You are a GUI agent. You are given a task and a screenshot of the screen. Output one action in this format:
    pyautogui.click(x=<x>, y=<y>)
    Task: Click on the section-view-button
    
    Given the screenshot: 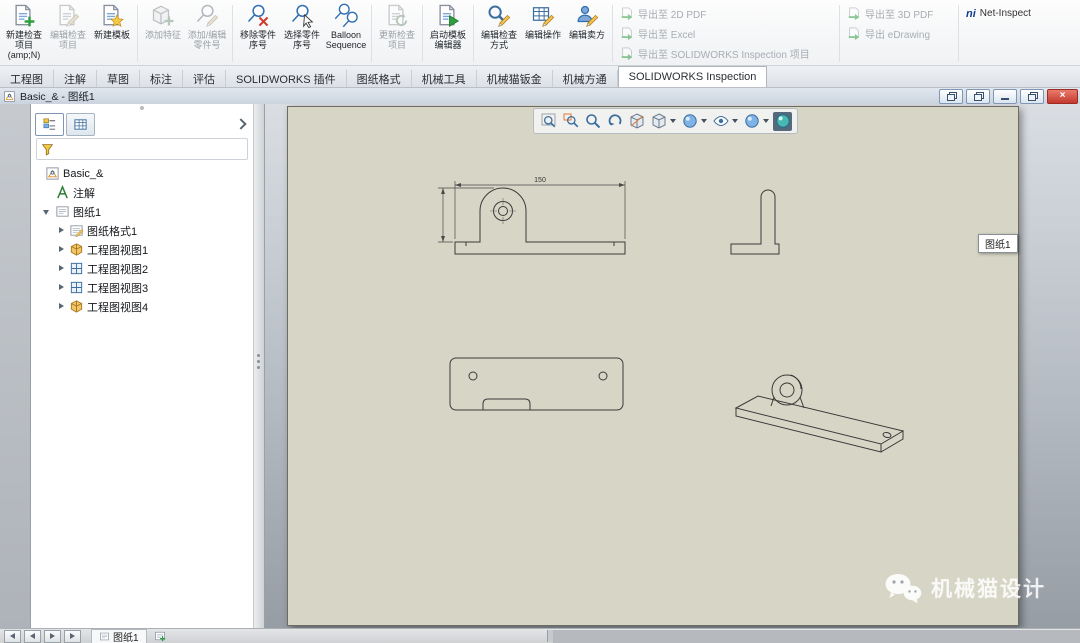 What is the action you would take?
    pyautogui.click(x=636, y=121)
    